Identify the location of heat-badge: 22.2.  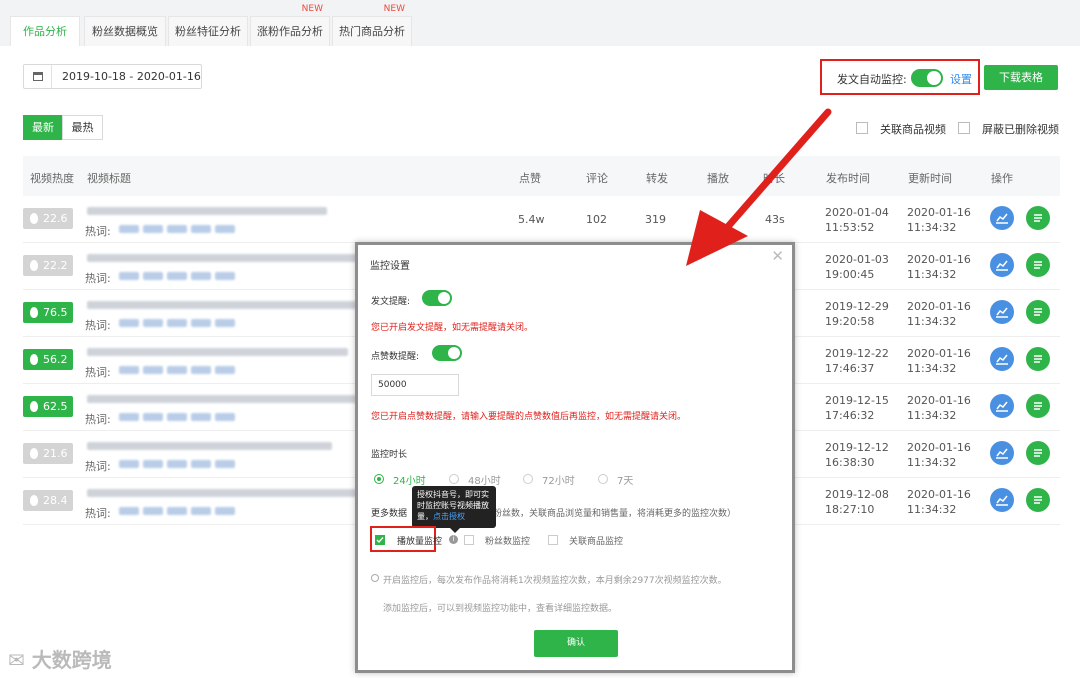
(48, 265).